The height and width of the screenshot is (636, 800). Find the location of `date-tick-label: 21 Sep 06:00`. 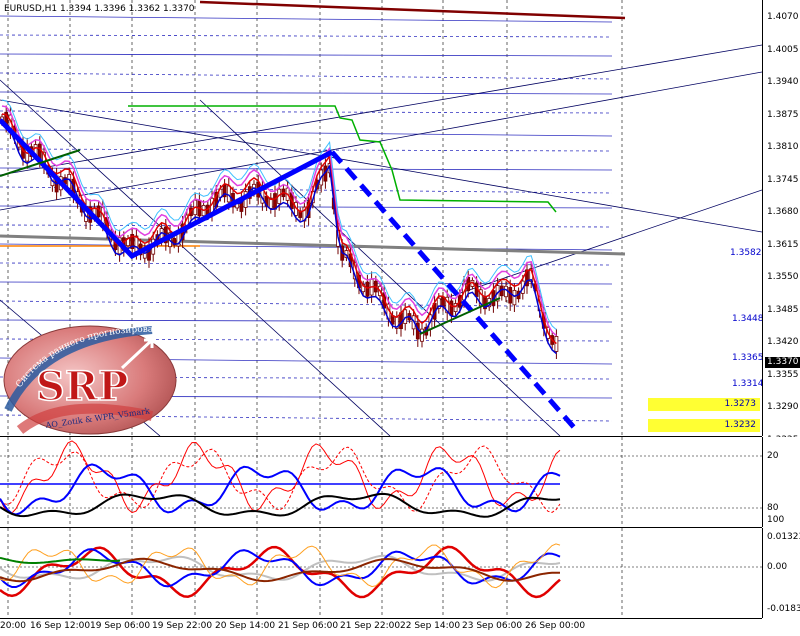

date-tick-label: 21 Sep 06:00 is located at coordinates (308, 626).